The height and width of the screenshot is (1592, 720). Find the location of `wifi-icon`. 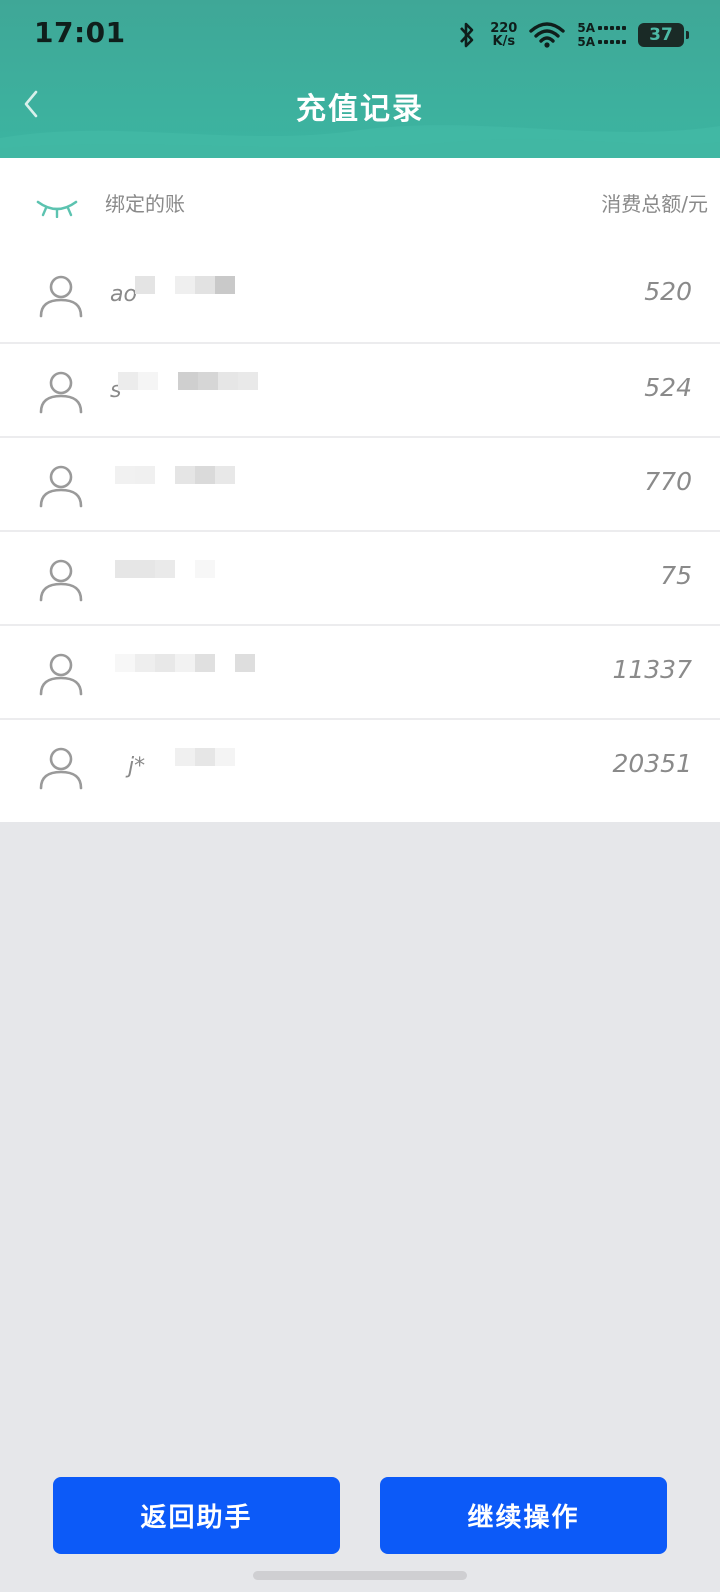

wifi-icon is located at coordinates (547, 35).